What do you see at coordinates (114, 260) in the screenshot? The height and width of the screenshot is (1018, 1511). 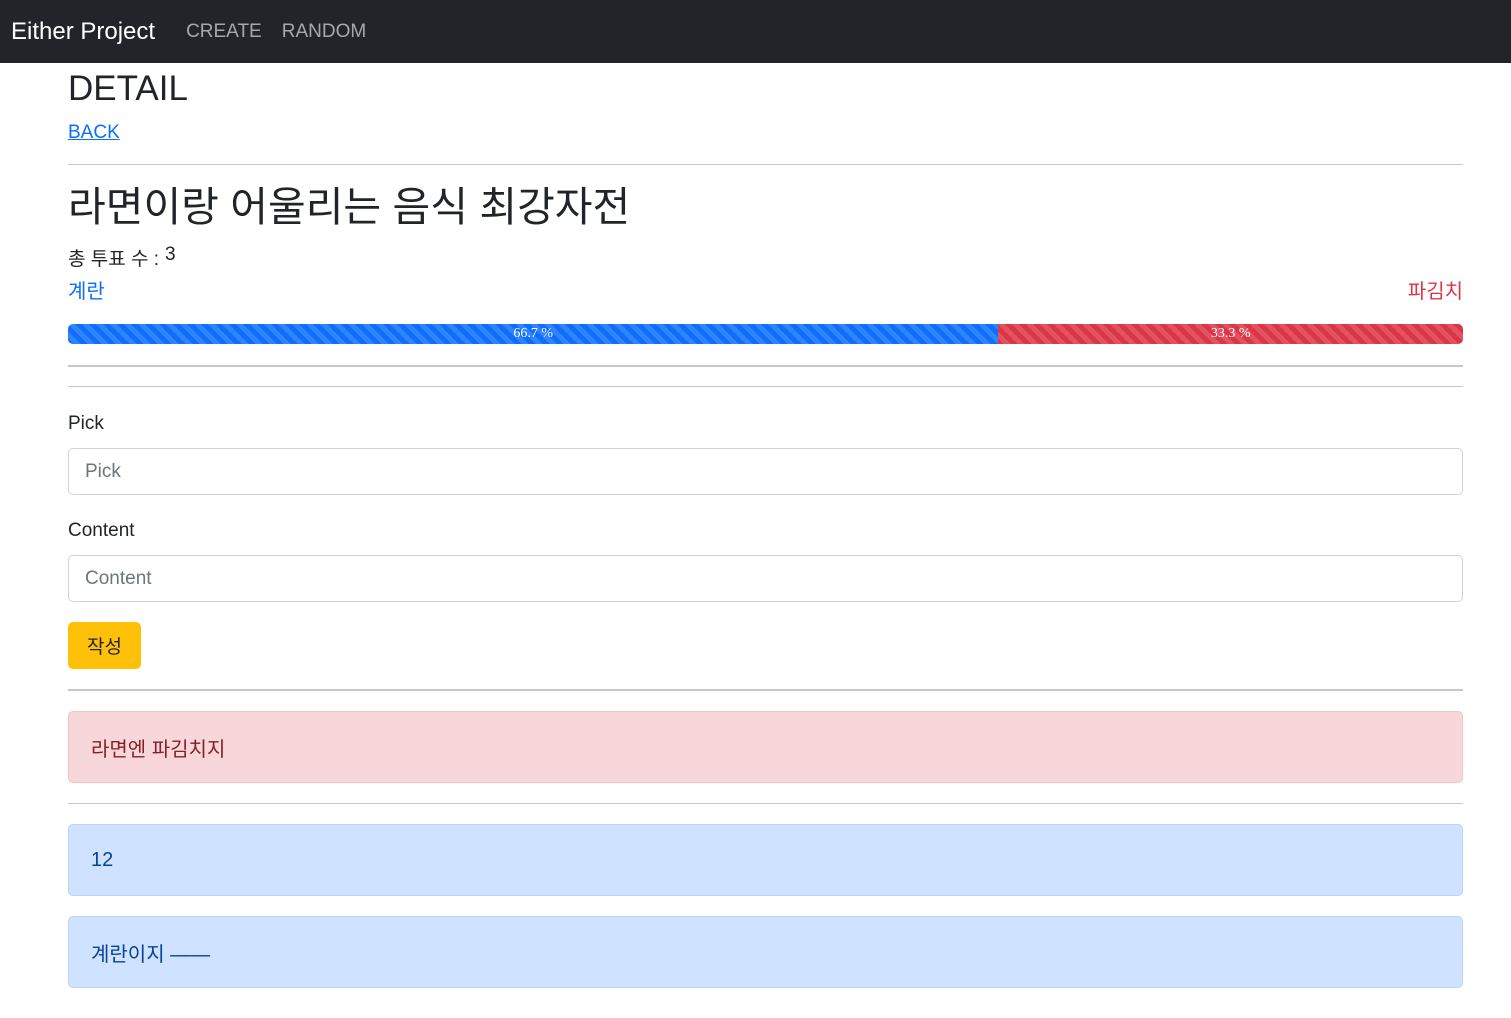 I see `vote-count-label: 총 투표 수 :` at bounding box center [114, 260].